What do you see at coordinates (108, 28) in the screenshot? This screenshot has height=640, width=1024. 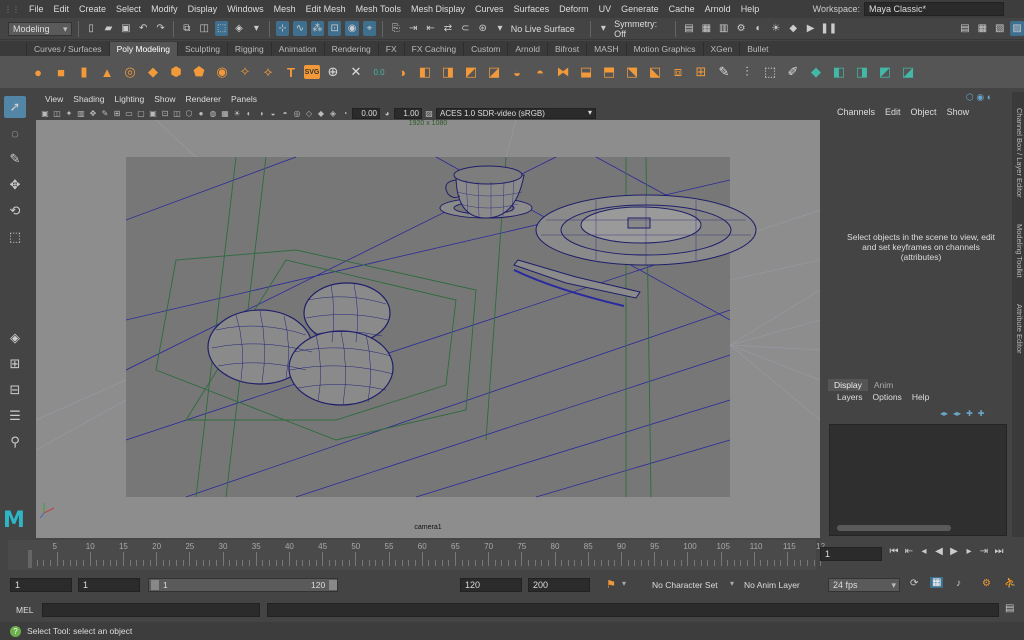 I see `open-scene-icon: ▰` at bounding box center [108, 28].